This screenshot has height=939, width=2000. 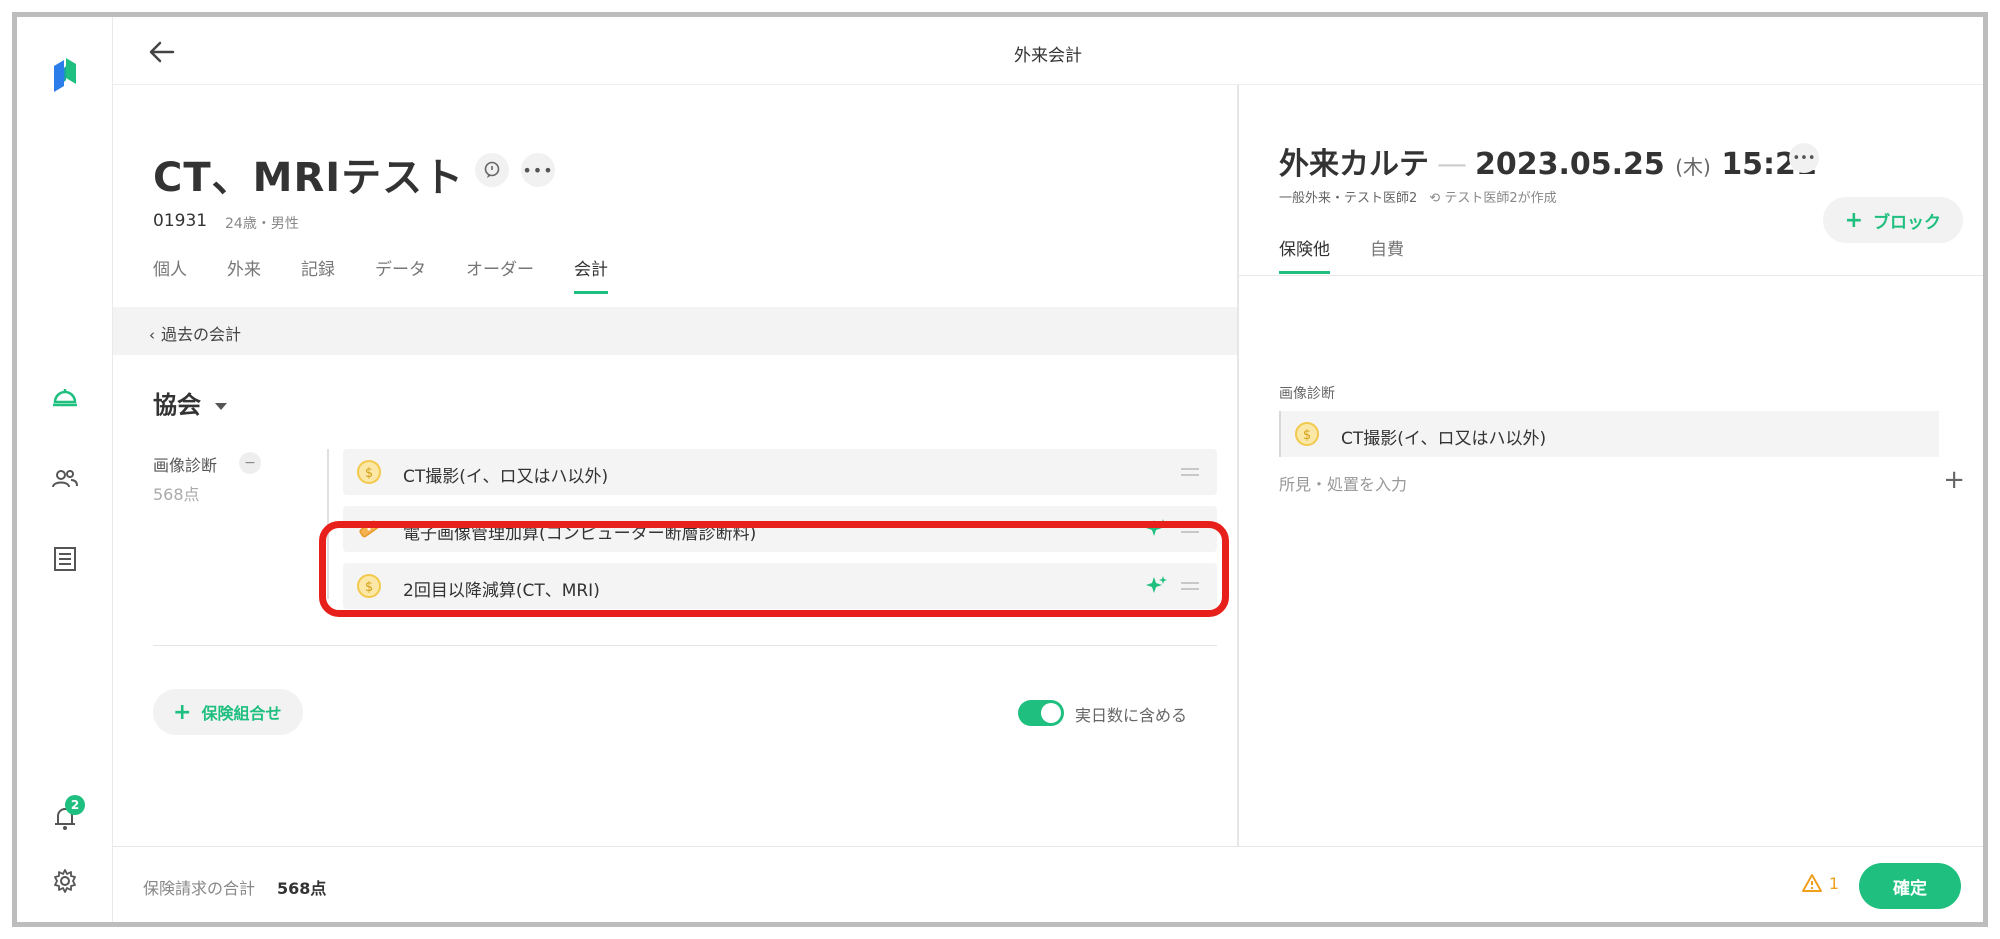 I want to click on billing-item-label: 電子画像管理加算(コンピューター断層診断料), so click(x=580, y=534).